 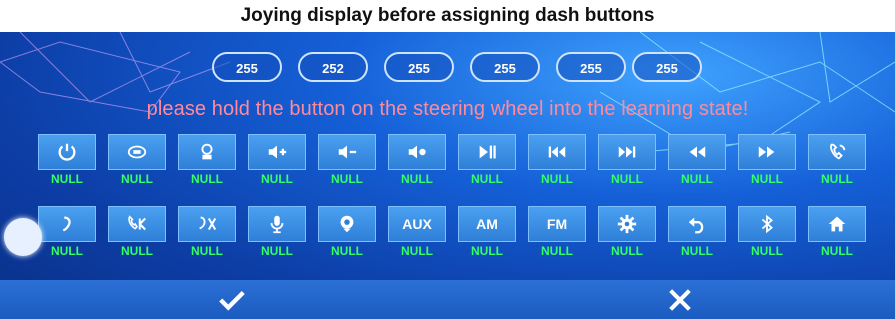 I want to click on value-pill-2: 252, so click(x=333, y=67).